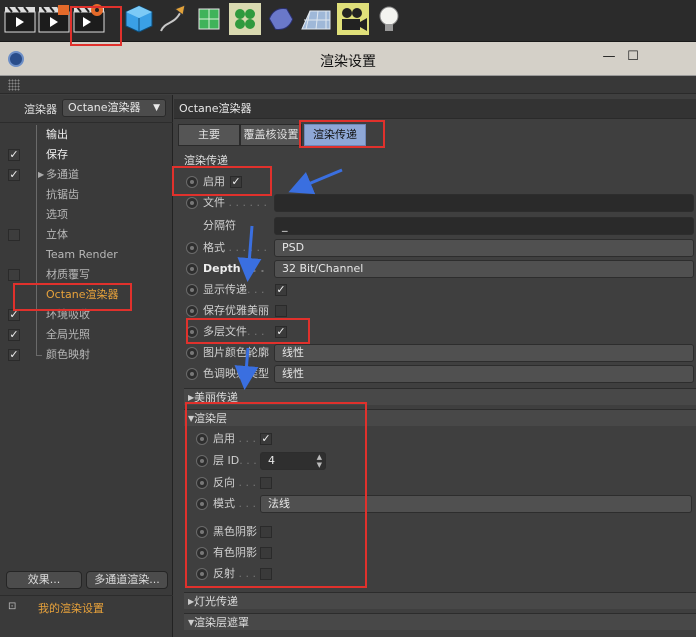  What do you see at coordinates (62, 174) in the screenshot?
I see `tree-item-label: 多通道` at bounding box center [62, 174].